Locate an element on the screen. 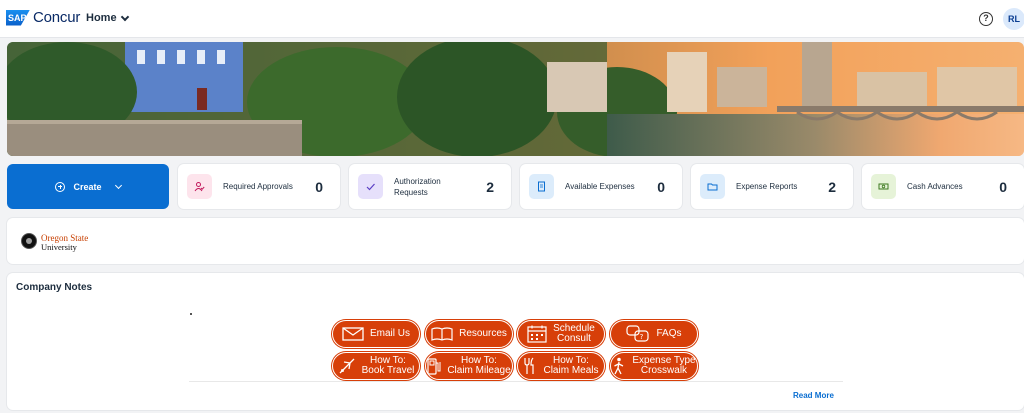 The image size is (1024, 413). company-notes-title: Company Notes is located at coordinates (54, 287).